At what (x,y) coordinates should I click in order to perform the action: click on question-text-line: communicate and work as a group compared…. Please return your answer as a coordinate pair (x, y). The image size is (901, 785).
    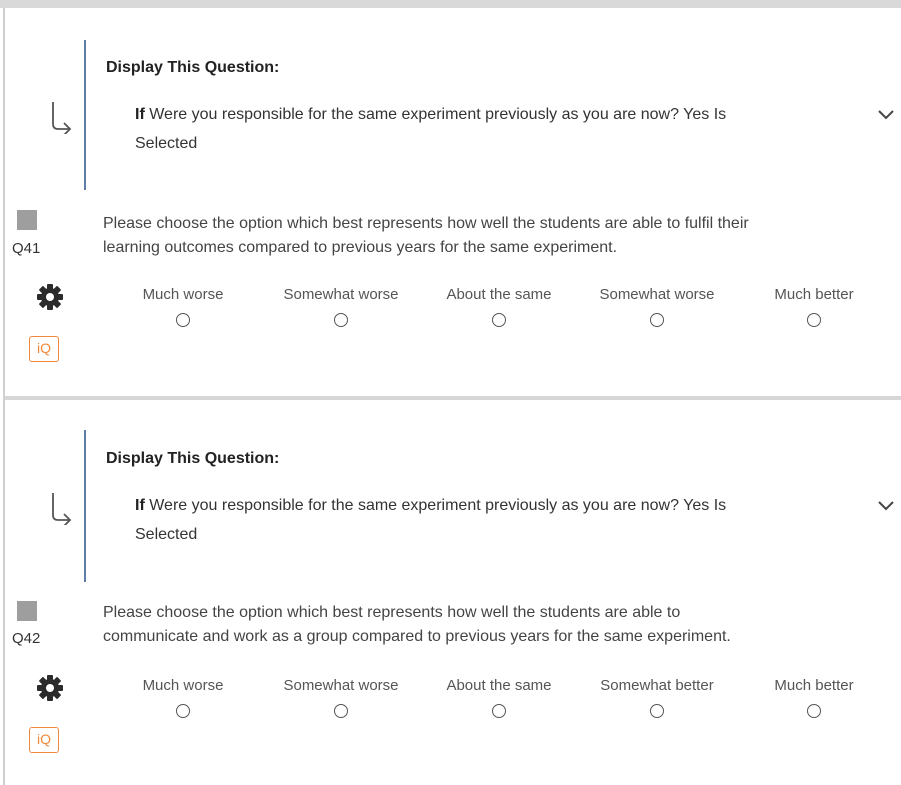
    Looking at the image, I should click on (417, 636).